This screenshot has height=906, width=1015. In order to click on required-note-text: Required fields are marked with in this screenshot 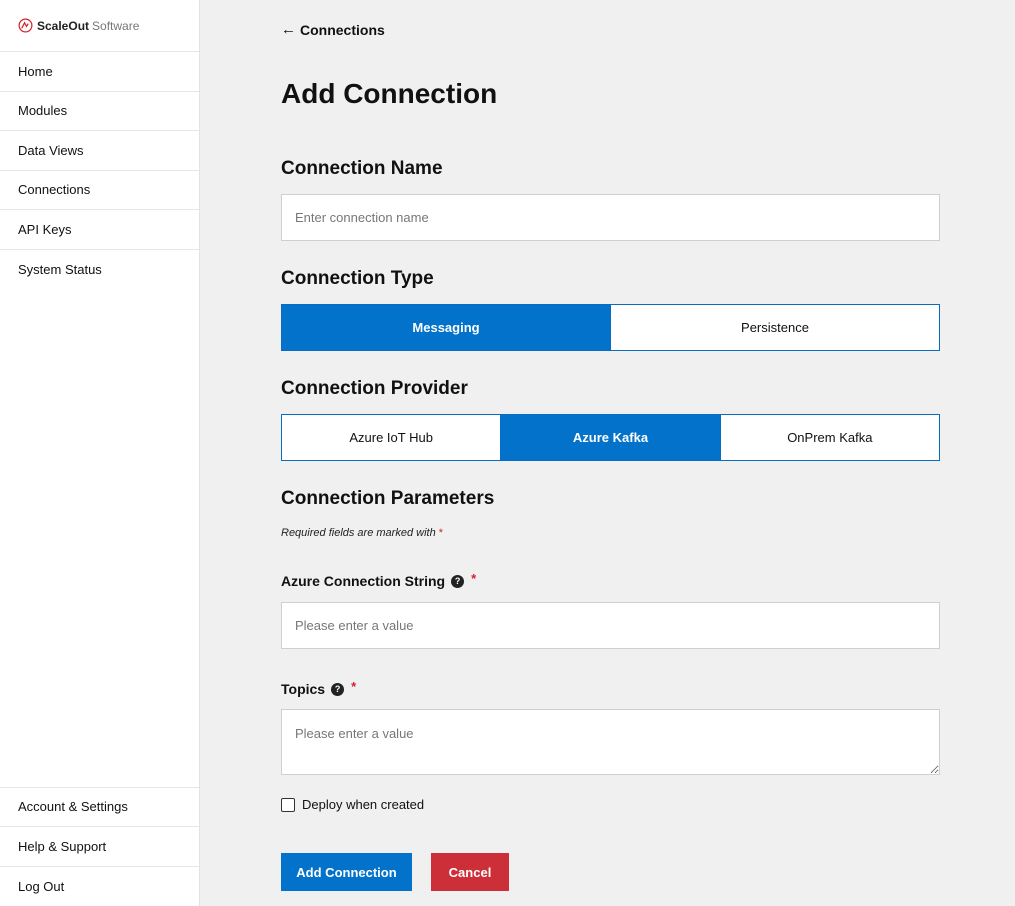, I will do `click(358, 533)`.